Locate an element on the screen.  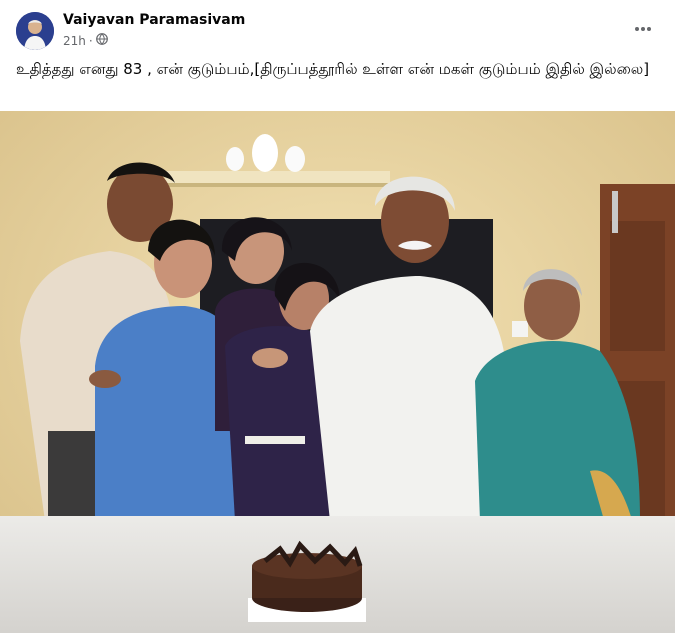
more-options-icon is located at coordinates (643, 29).